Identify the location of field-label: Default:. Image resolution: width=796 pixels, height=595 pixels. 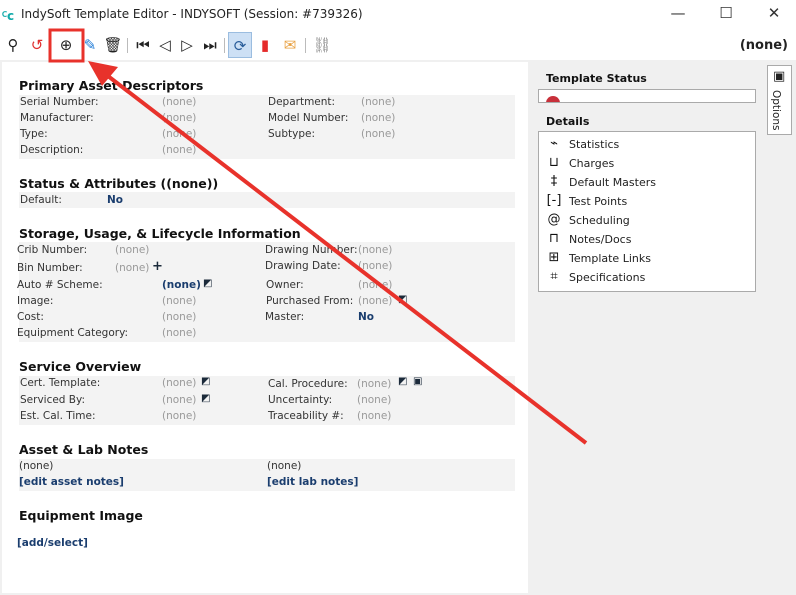
(41, 200).